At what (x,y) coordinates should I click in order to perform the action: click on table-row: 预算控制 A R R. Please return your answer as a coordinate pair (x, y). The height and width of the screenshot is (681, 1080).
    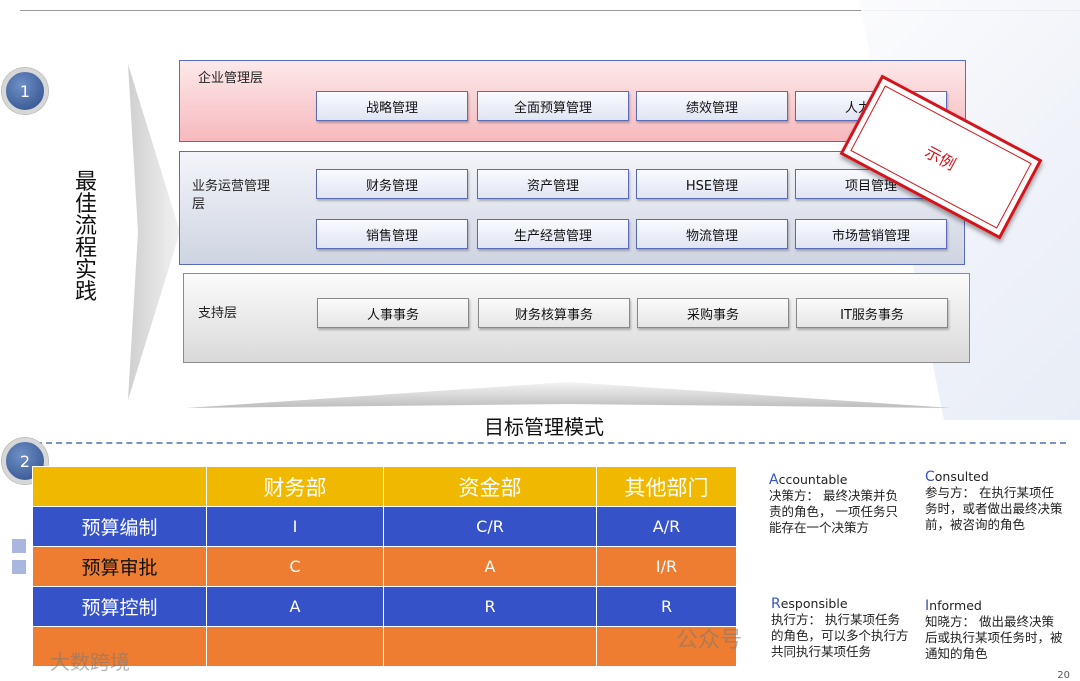
    Looking at the image, I should click on (384, 606).